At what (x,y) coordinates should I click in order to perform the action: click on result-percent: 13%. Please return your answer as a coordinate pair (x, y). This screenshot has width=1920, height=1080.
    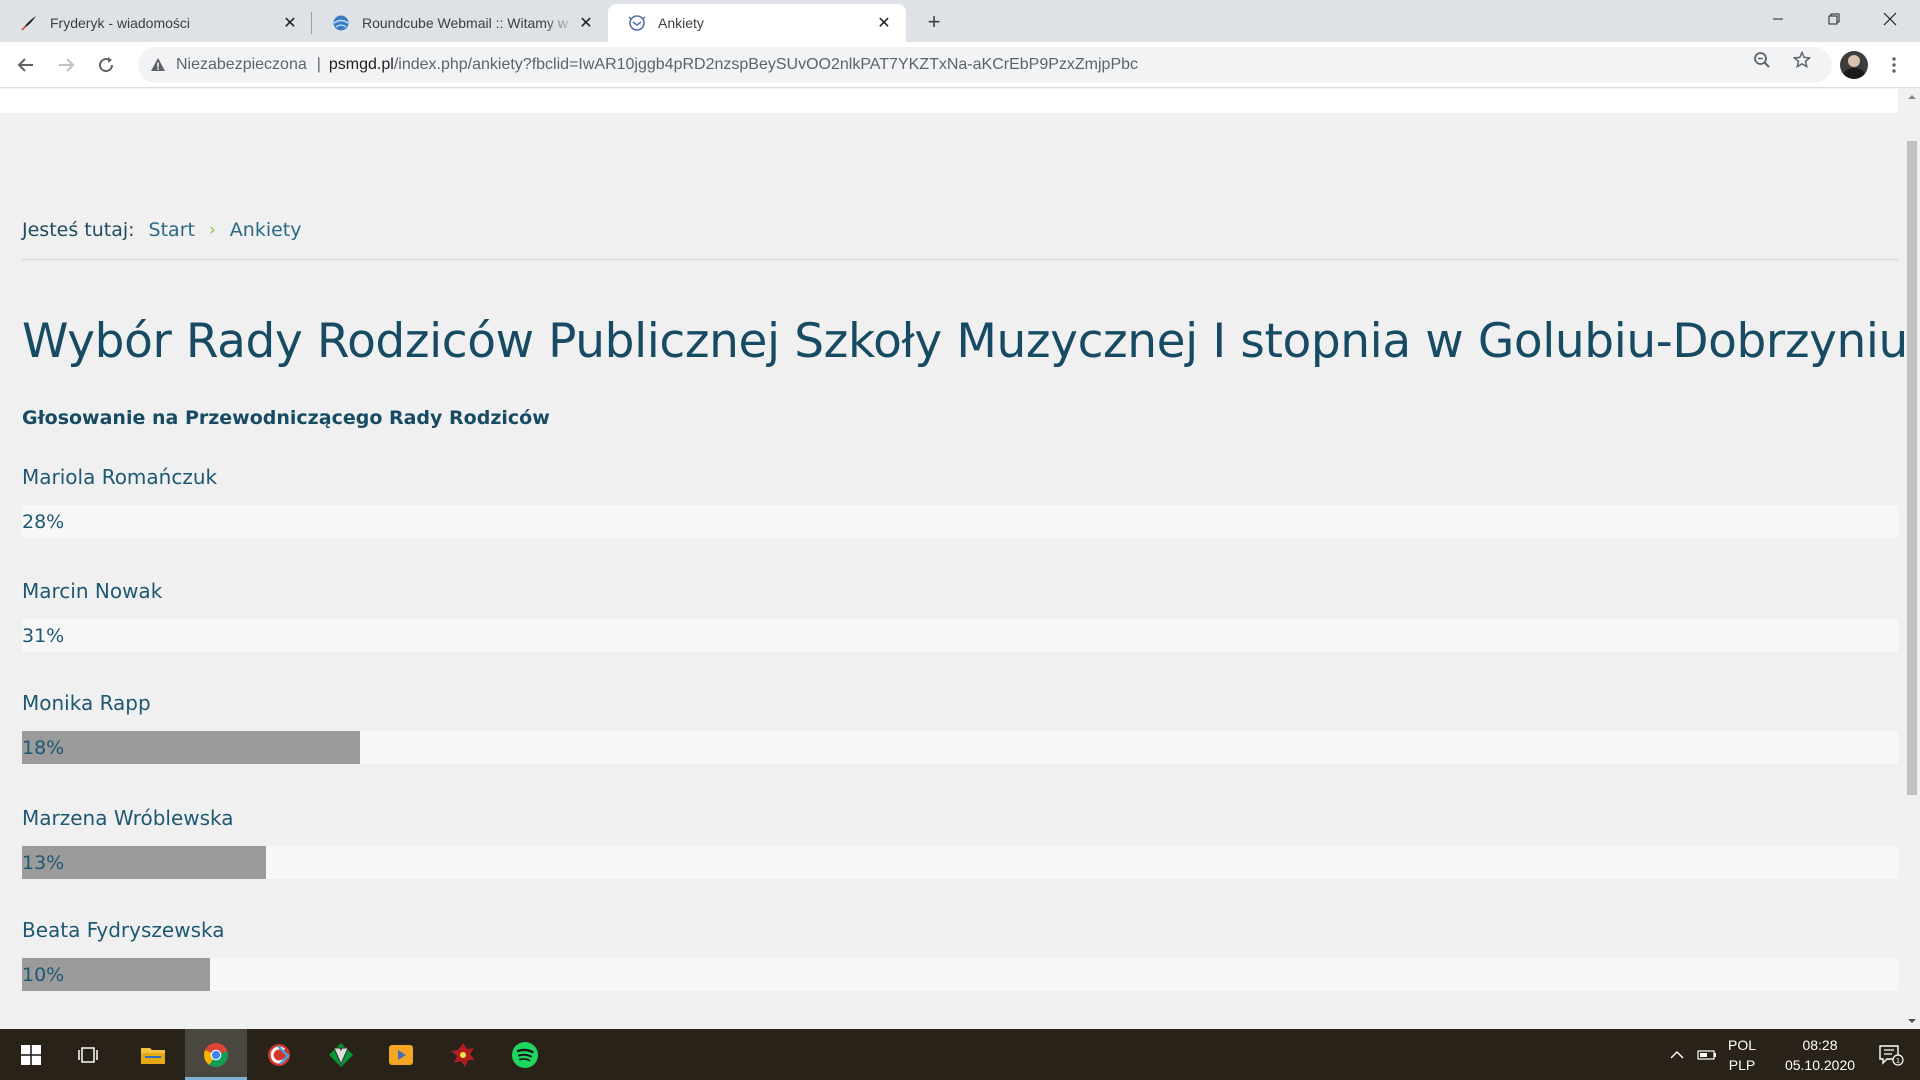
    Looking at the image, I should click on (43, 863).